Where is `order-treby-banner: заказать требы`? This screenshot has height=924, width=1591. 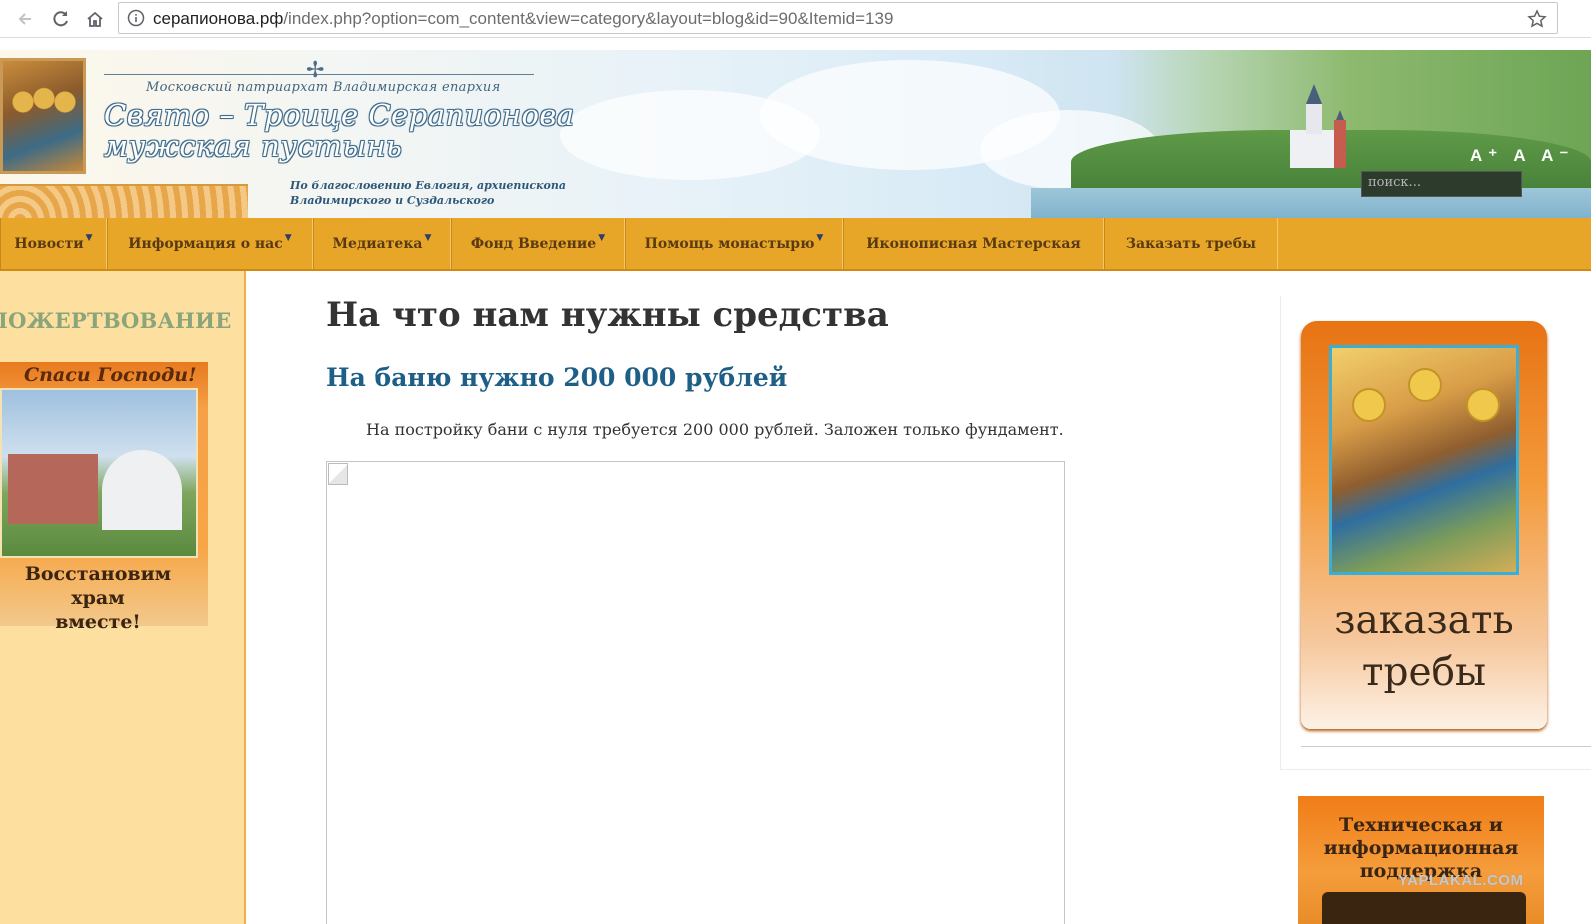 order-treby-banner: заказать требы is located at coordinates (1424, 525).